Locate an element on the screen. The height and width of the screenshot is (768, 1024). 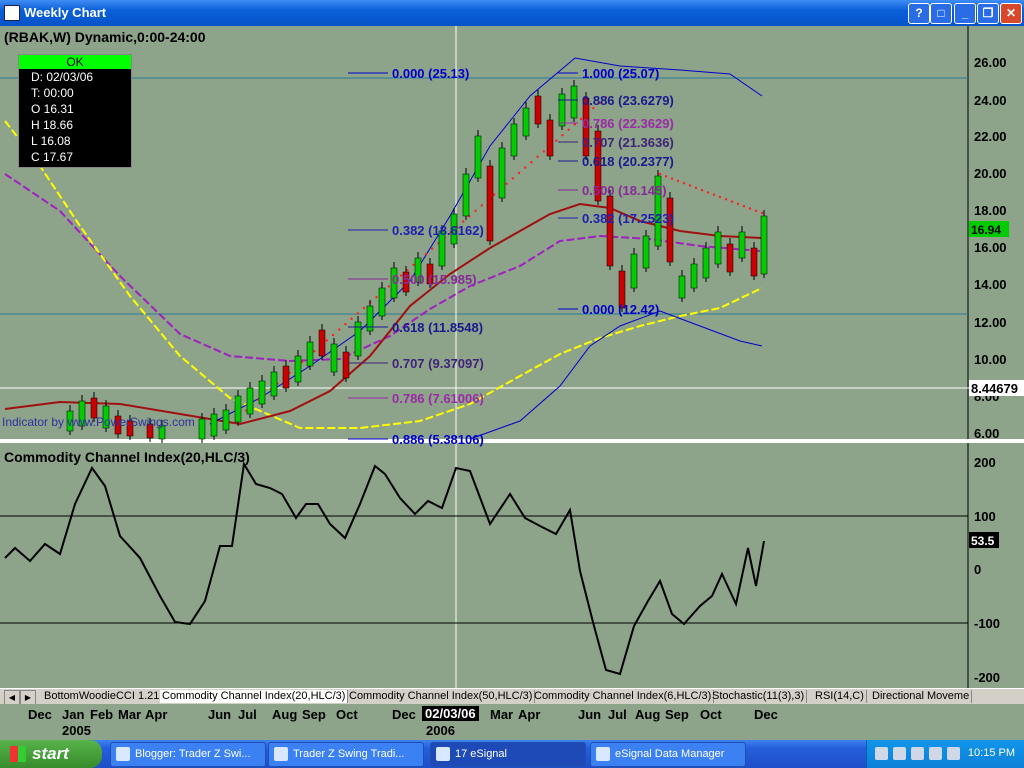
restore-button: □ is located at coordinates (941, 13).